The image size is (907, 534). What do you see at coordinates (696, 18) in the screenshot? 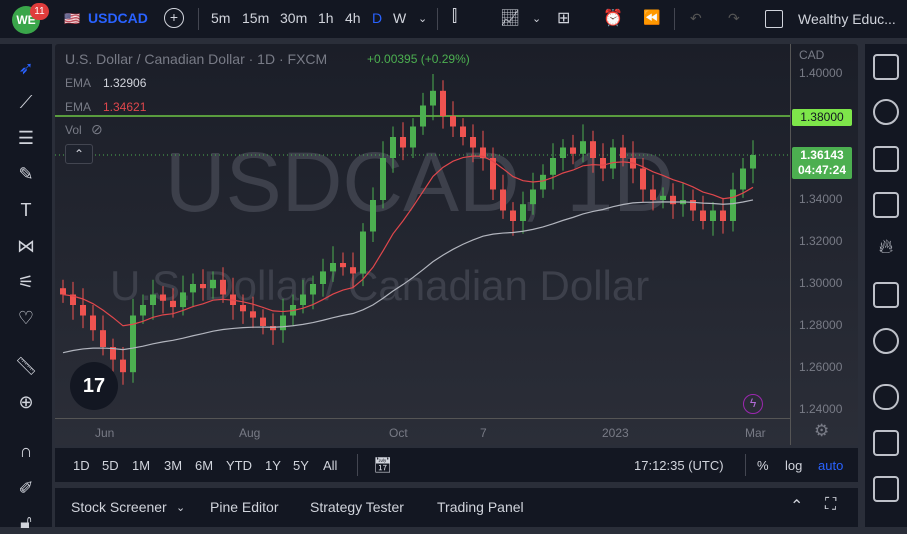
I see `undo-icon: ↶` at bounding box center [696, 18].